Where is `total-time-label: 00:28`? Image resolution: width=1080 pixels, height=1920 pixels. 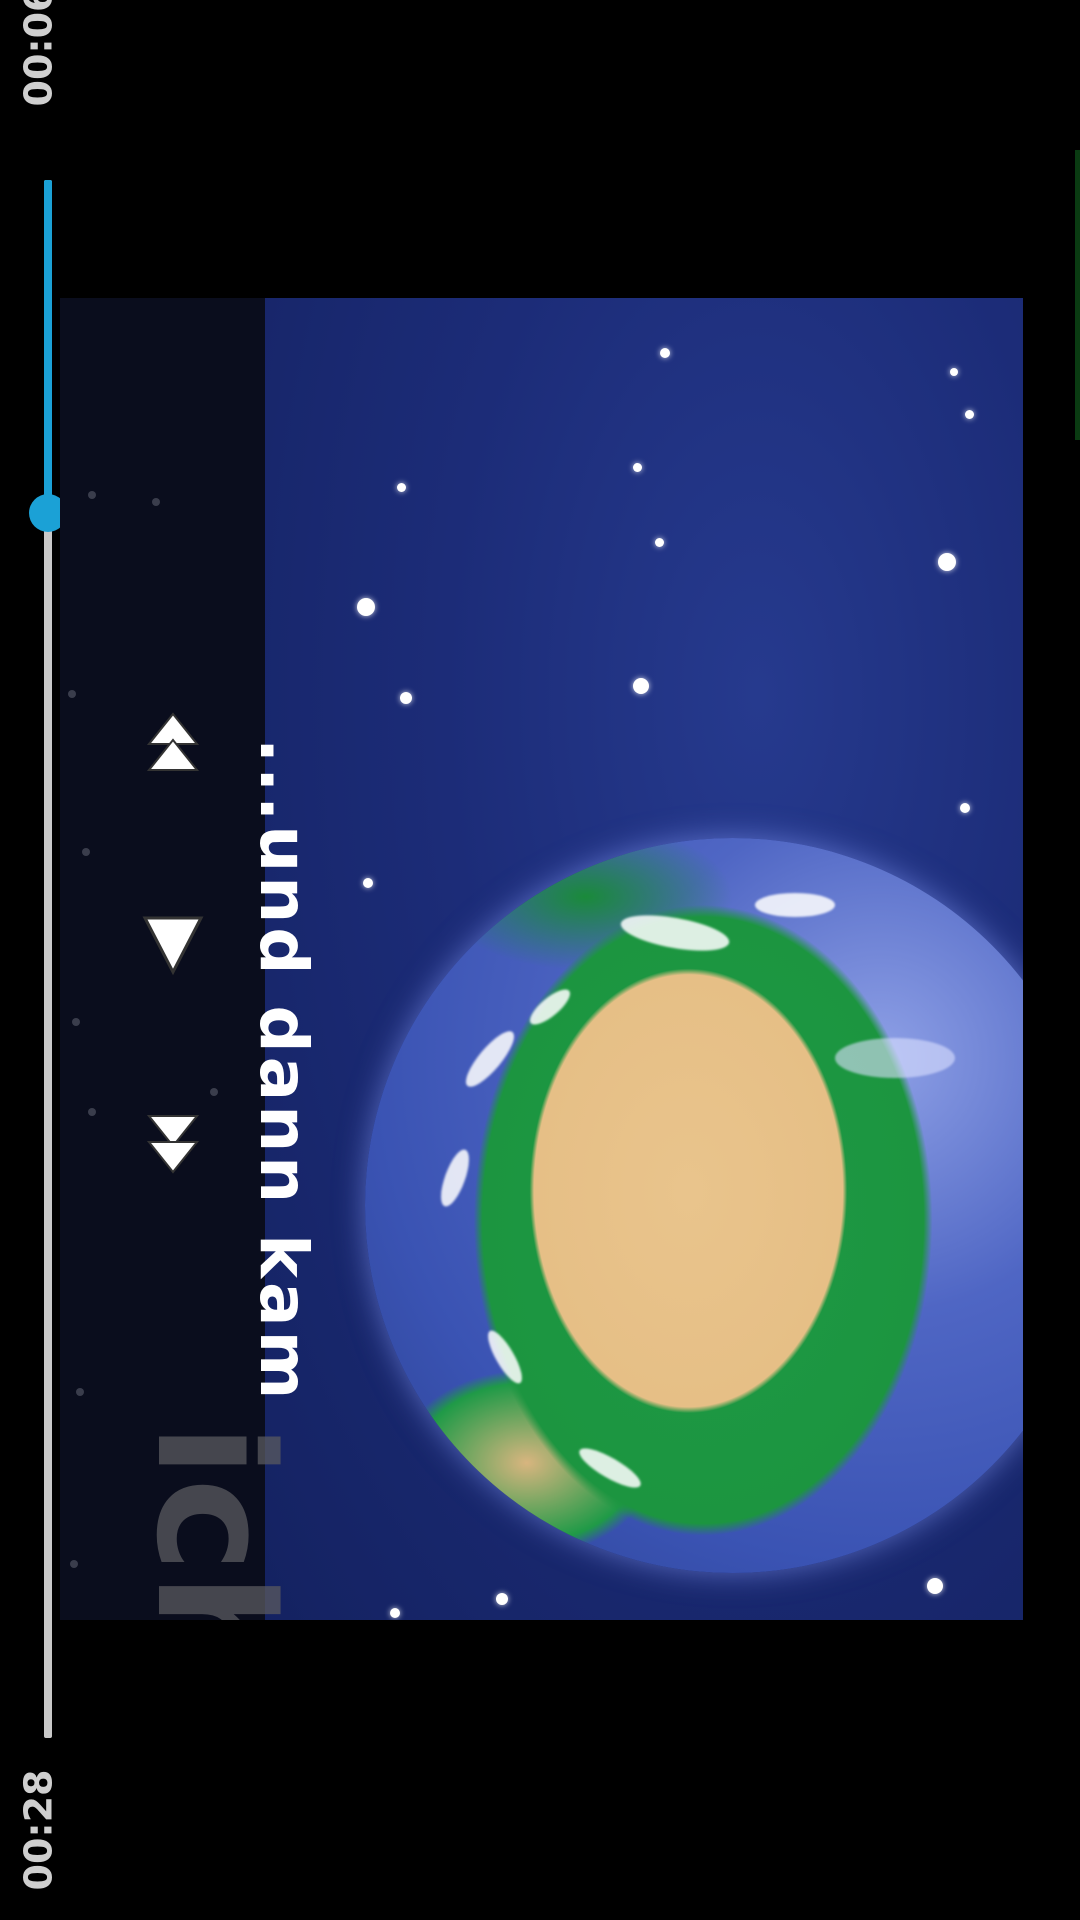 total-time-label: 00:28 is located at coordinates (30, 1800).